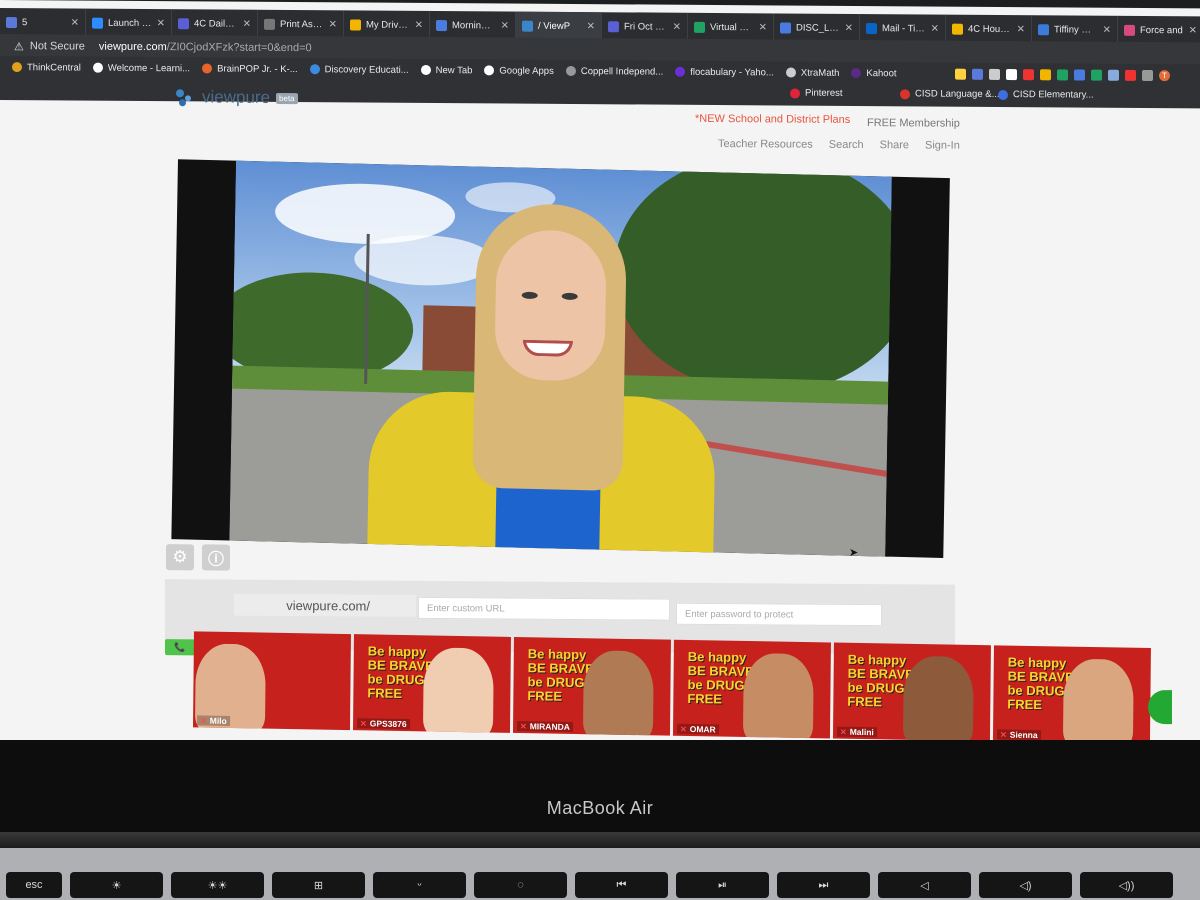 The image size is (1200, 900). I want to click on browser-tab: 4C Houdek ✕, so click(989, 29).